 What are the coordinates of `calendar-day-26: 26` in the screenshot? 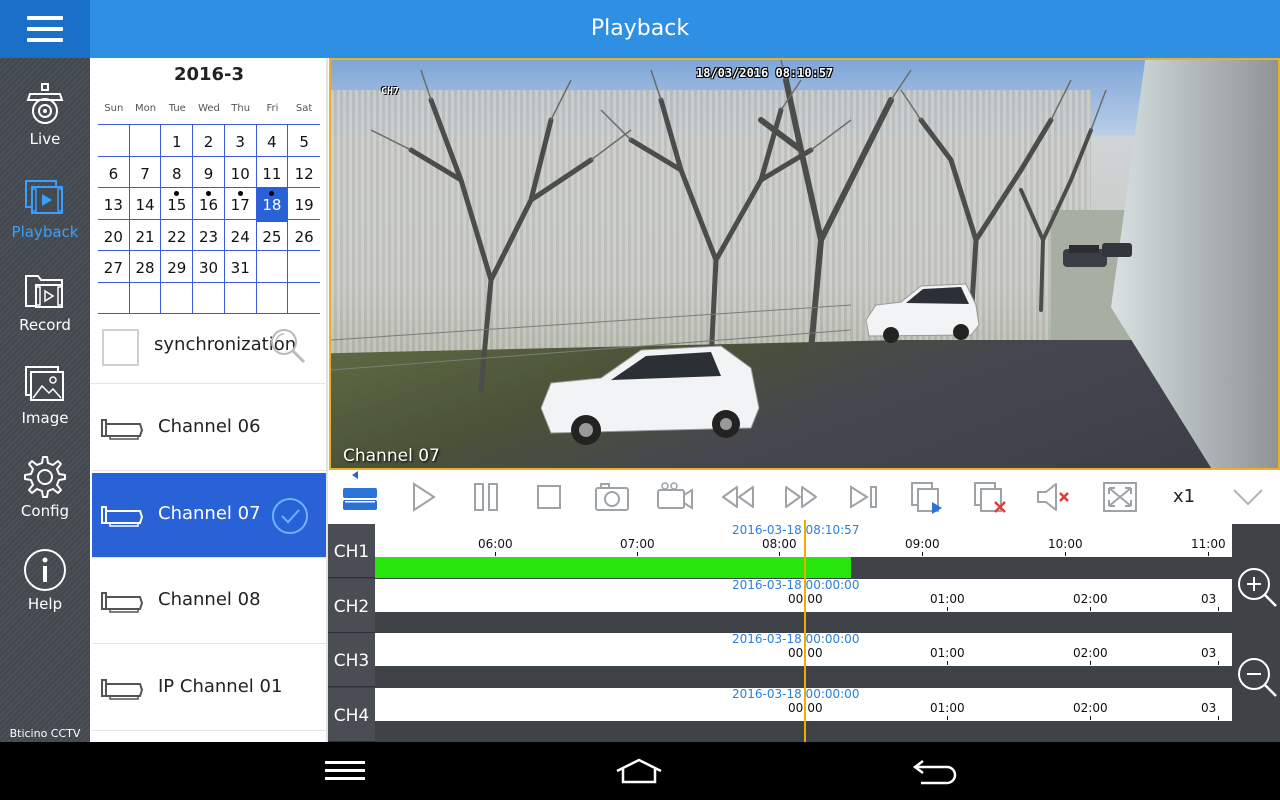 It's located at (304, 237).